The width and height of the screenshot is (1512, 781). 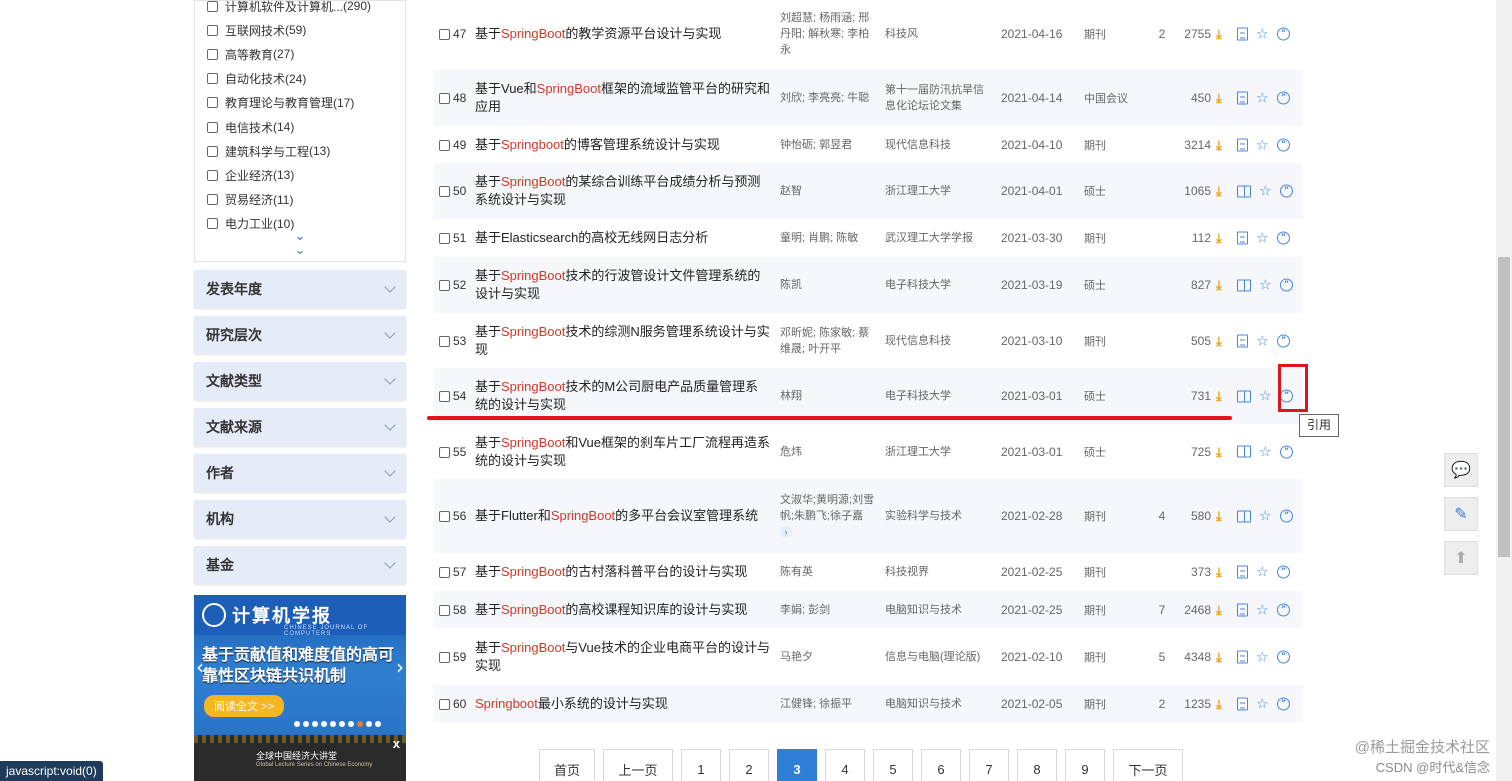 I want to click on carousel-dot-active, so click(x=360, y=724).